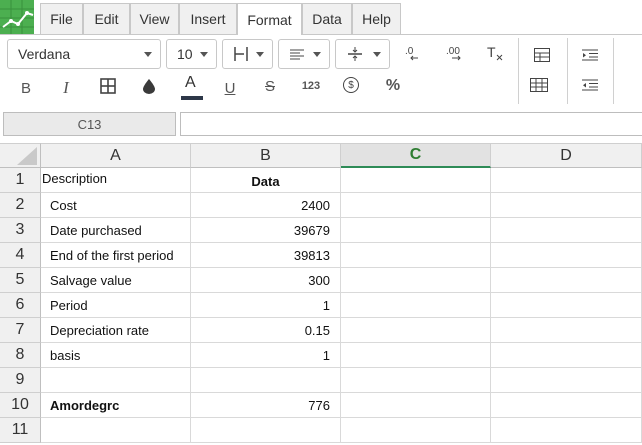 The width and height of the screenshot is (642, 445). I want to click on row-header: 7, so click(20, 330).